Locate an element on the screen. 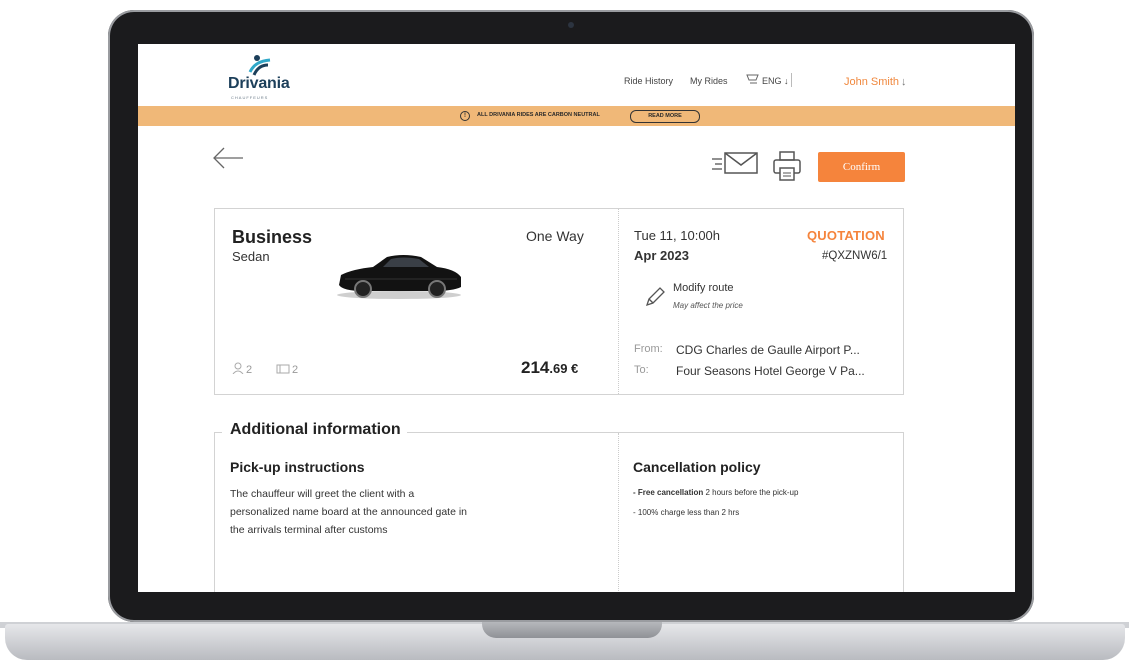 This screenshot has width=1129, height=660. price-main: 214 is located at coordinates (535, 367).